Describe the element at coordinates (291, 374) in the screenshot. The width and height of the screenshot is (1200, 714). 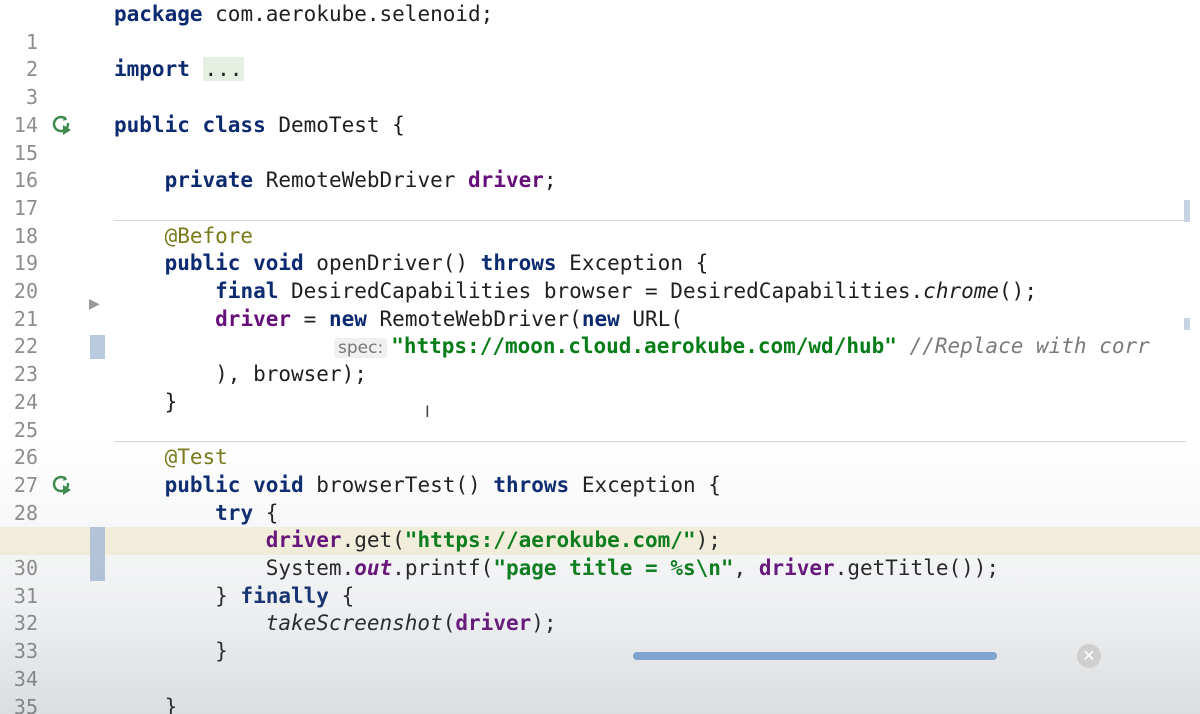
I see `code-text: ), browser);` at that location.